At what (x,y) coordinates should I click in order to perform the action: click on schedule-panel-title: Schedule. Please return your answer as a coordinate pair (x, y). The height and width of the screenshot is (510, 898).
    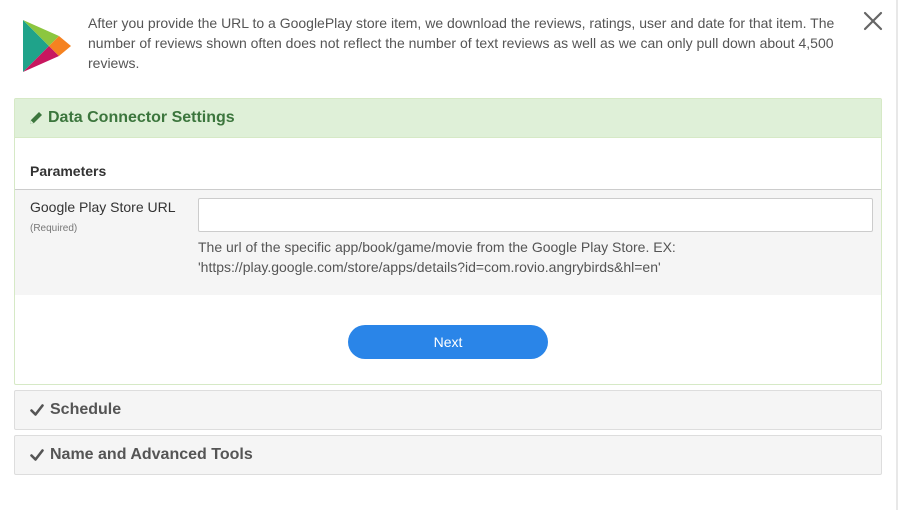
    Looking at the image, I should click on (86, 409).